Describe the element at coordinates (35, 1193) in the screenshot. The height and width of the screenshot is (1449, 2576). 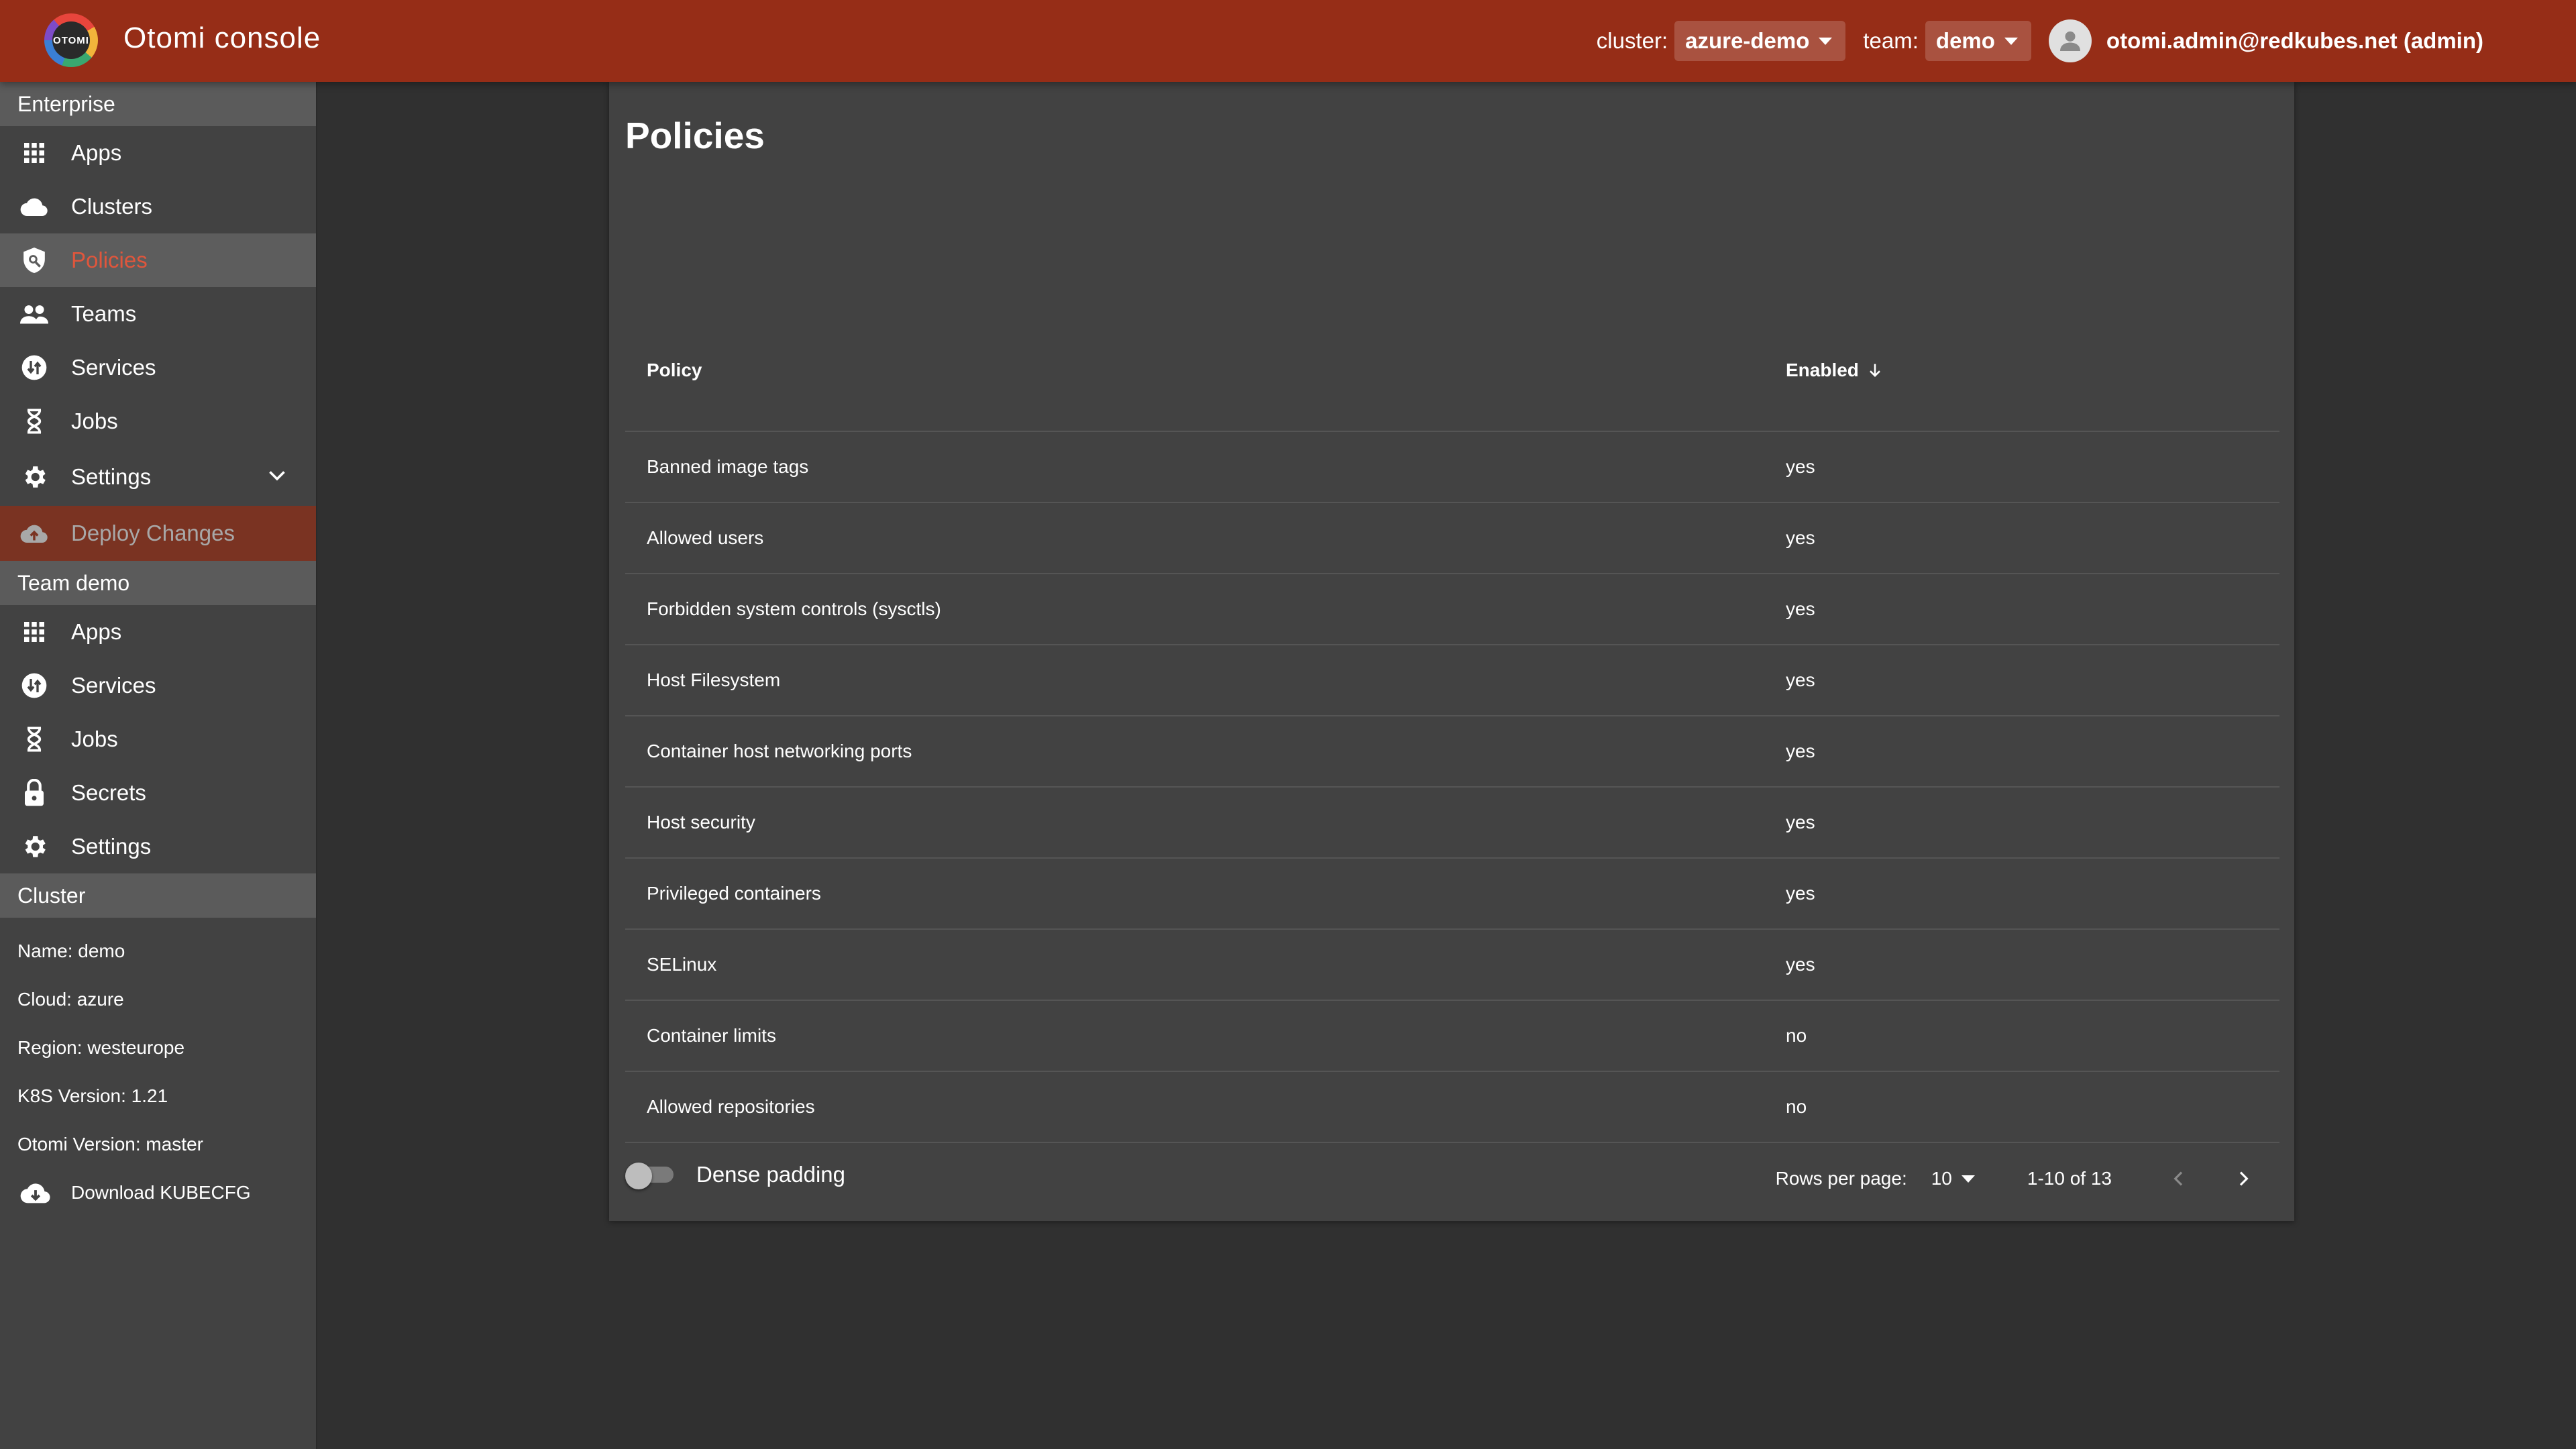
I see `cloud-download-icon` at that location.